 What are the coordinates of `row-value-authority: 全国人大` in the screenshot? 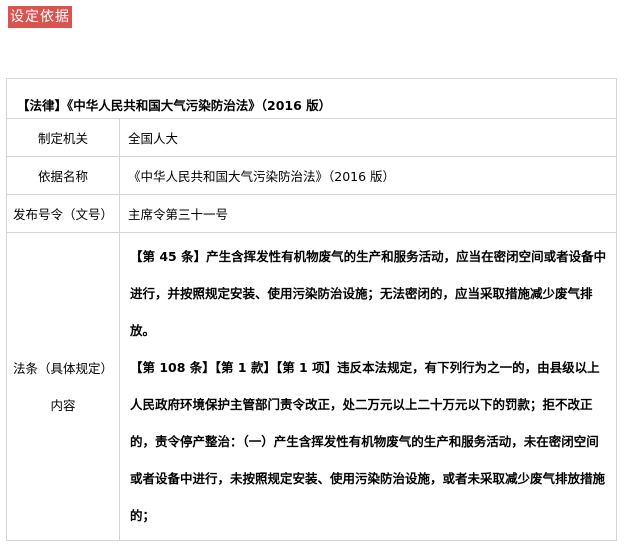 It's located at (368, 137).